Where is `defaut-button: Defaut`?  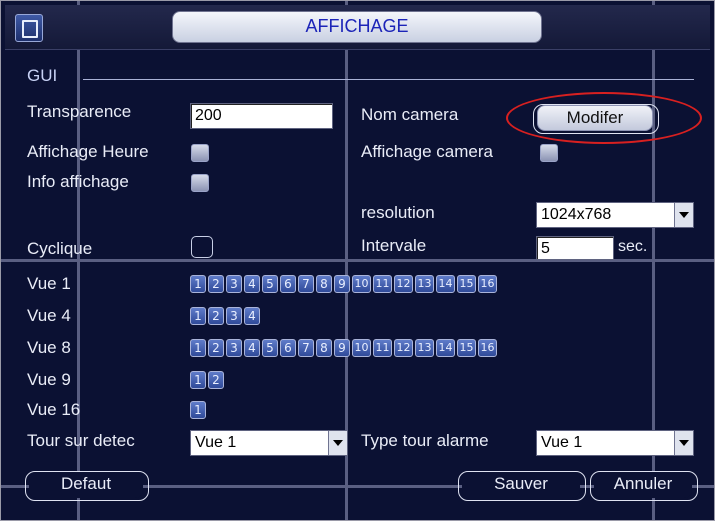
defaut-button: Defaut is located at coordinates (86, 485).